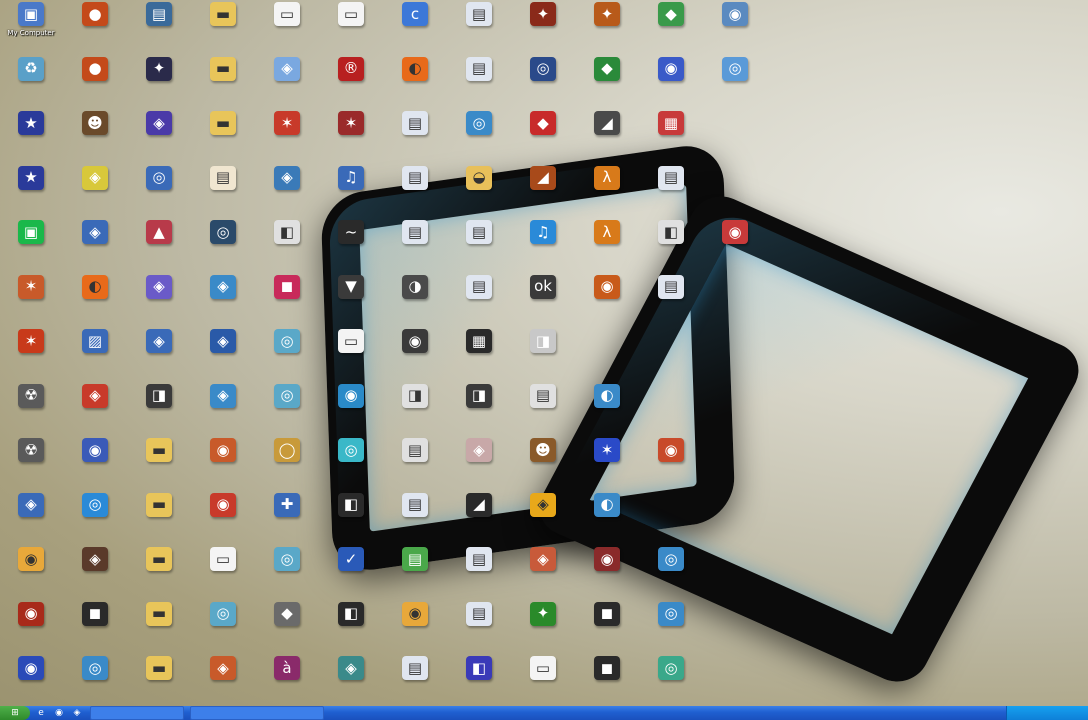 The width and height of the screenshot is (1088, 720). I want to click on desktop-icon: ◒, so click(479, 191).